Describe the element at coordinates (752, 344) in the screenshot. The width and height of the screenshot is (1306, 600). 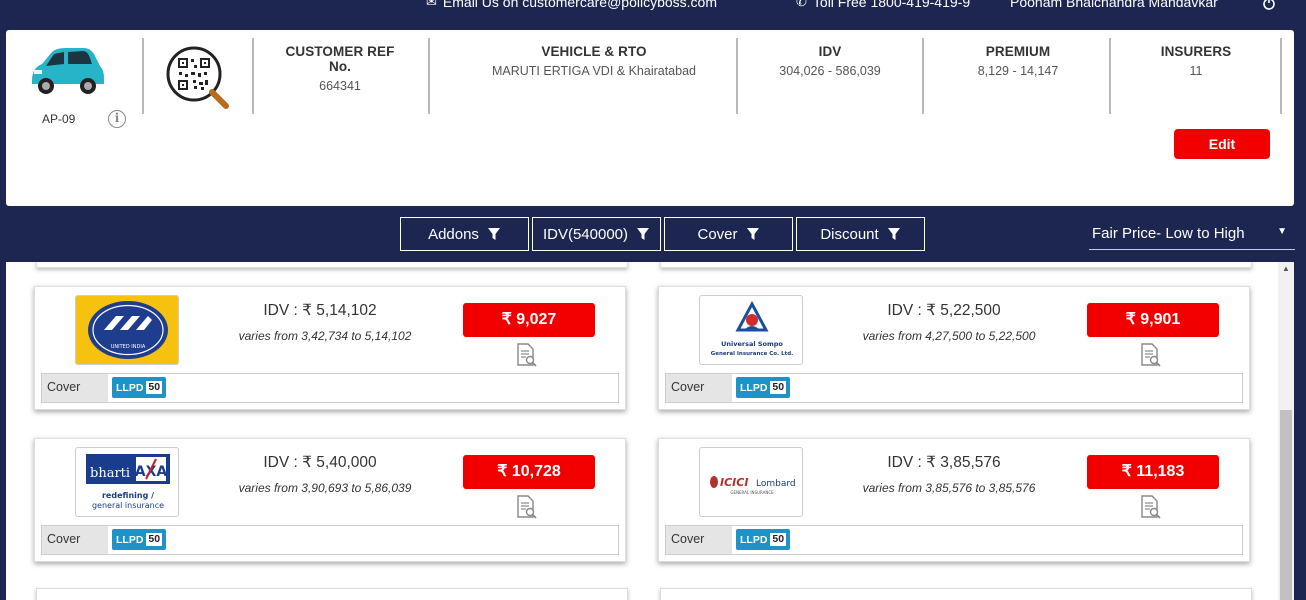
I see `svg-text: Universal Sompo` at that location.